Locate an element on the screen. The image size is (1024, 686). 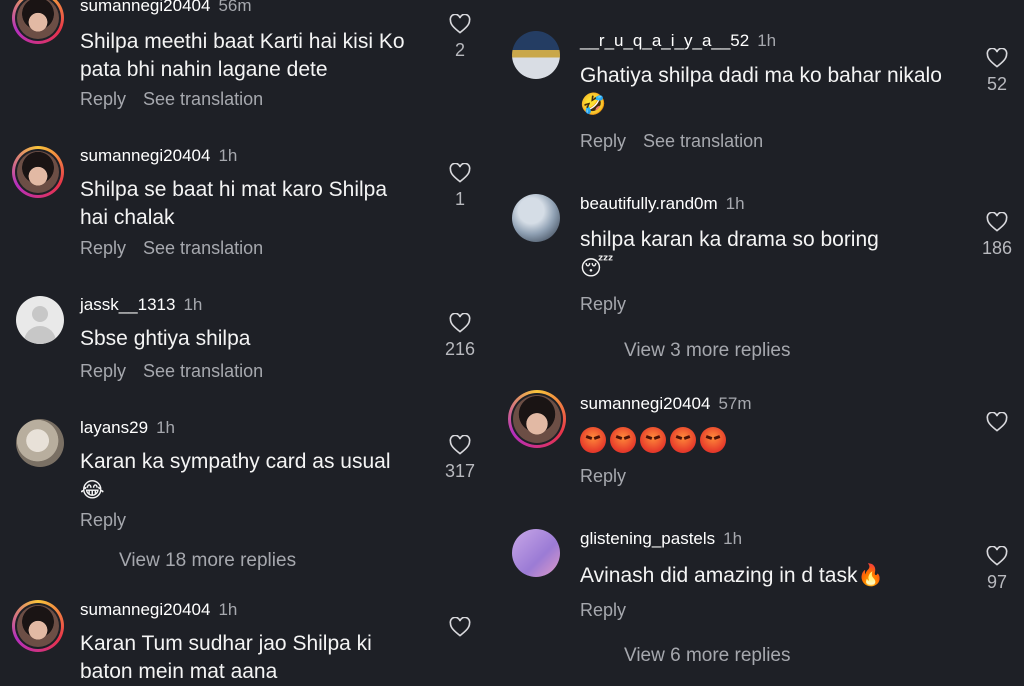
comment-text: Karan ka sympathy card as usual 😂 is located at coordinates (250, 476).